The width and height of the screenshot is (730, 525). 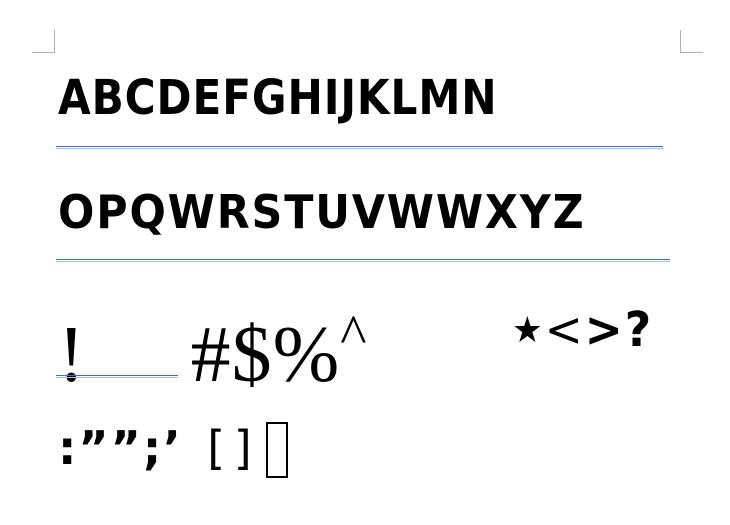 What do you see at coordinates (322, 212) in the screenshot?
I see `glyph-row-o-to-z: OPQWRSTUVWWXYZ` at bounding box center [322, 212].